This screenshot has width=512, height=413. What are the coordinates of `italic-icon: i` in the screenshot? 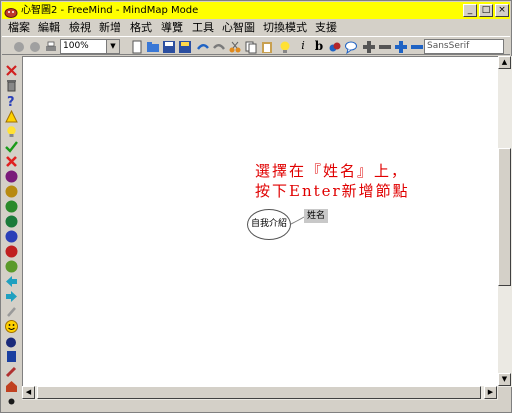 It's located at (303, 46).